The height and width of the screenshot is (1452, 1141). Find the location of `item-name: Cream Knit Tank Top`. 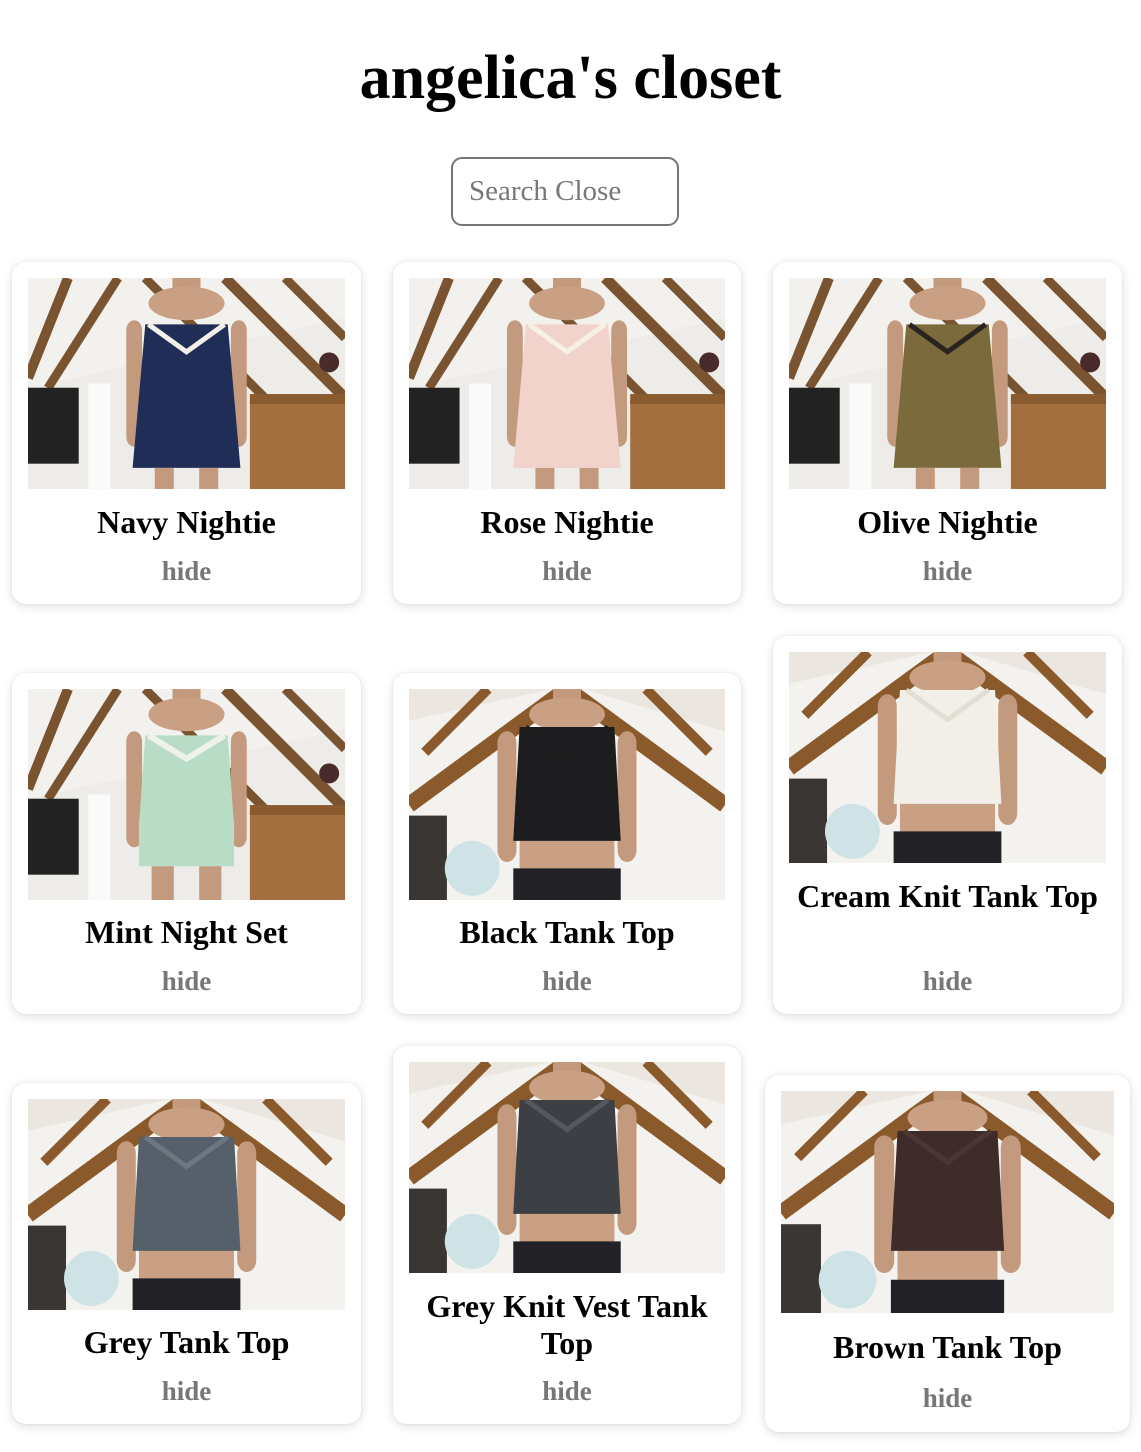

item-name: Cream Knit Tank Top is located at coordinates (947, 896).